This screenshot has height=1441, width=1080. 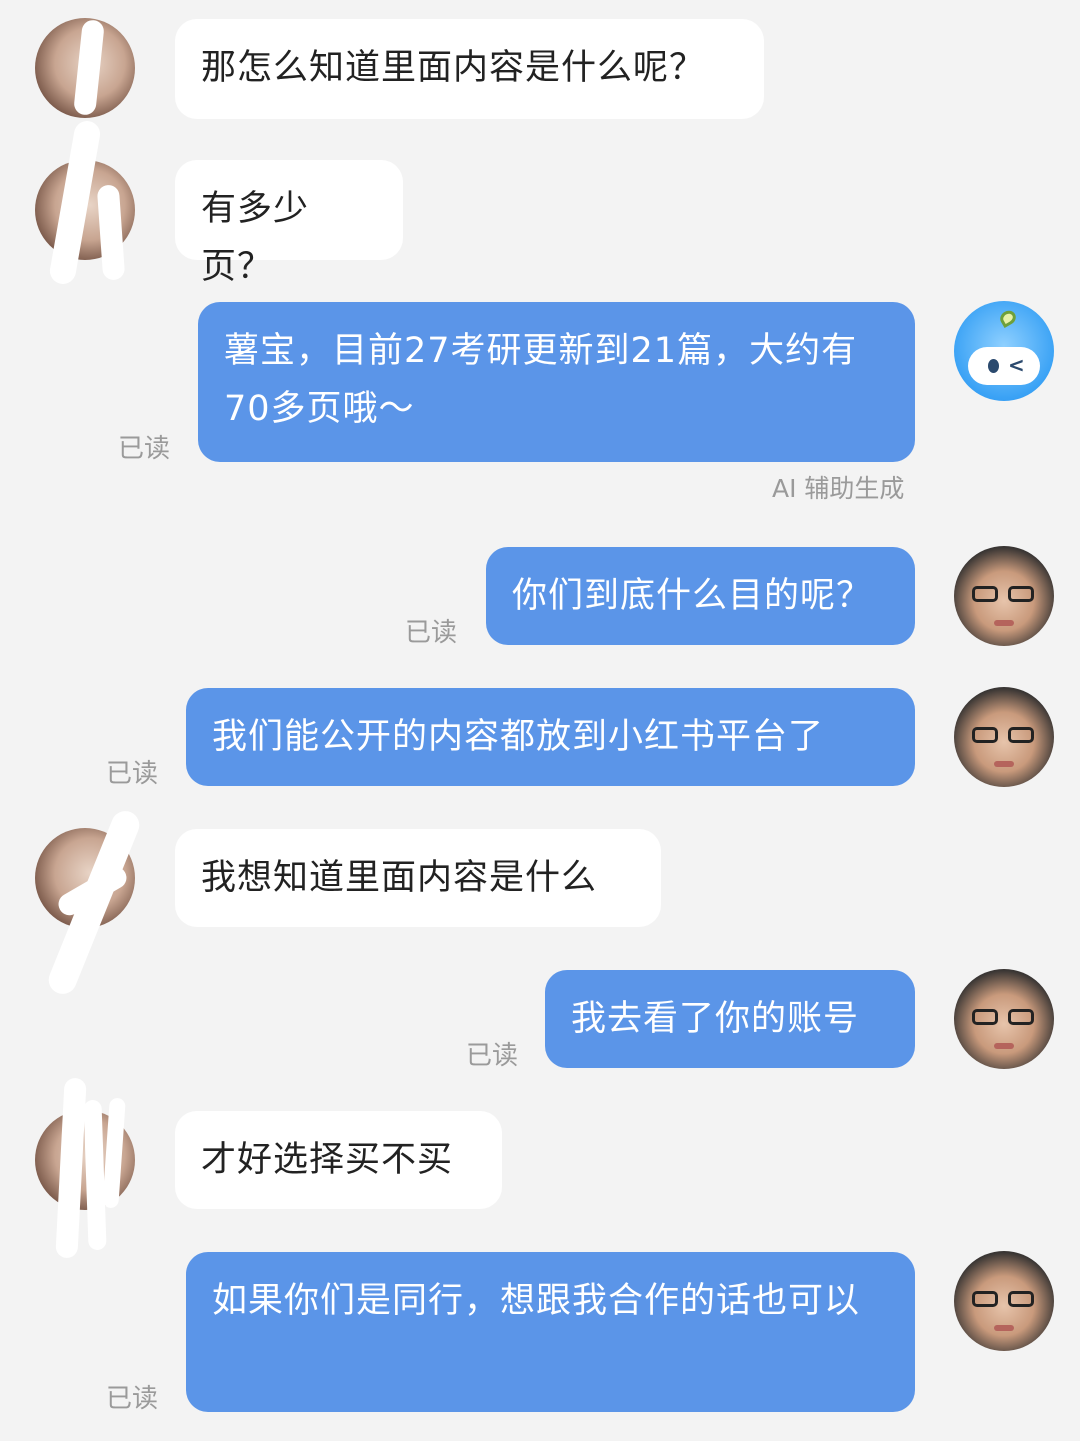 I want to click on redaction-scribble, so click(x=71, y=1168).